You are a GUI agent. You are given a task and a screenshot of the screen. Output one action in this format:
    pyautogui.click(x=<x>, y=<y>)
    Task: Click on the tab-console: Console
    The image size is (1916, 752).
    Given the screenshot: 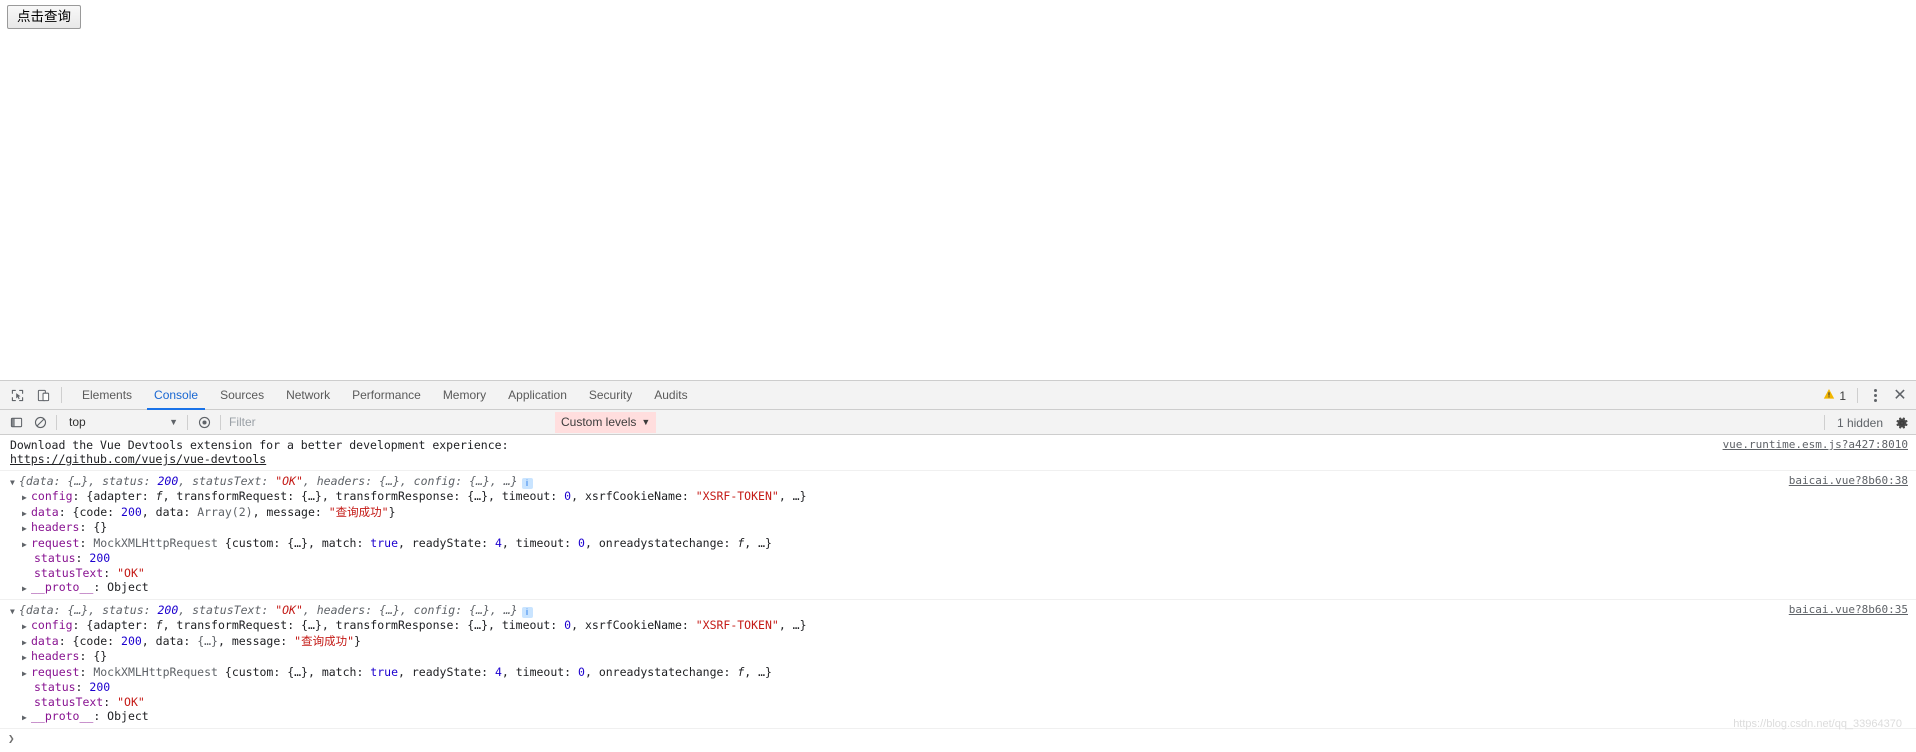 What is the action you would take?
    pyautogui.click(x=176, y=395)
    